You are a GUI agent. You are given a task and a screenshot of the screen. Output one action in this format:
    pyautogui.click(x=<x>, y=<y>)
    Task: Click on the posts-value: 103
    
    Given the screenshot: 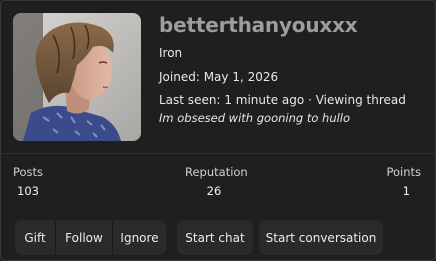 What is the action you would take?
    pyautogui.click(x=28, y=191)
    